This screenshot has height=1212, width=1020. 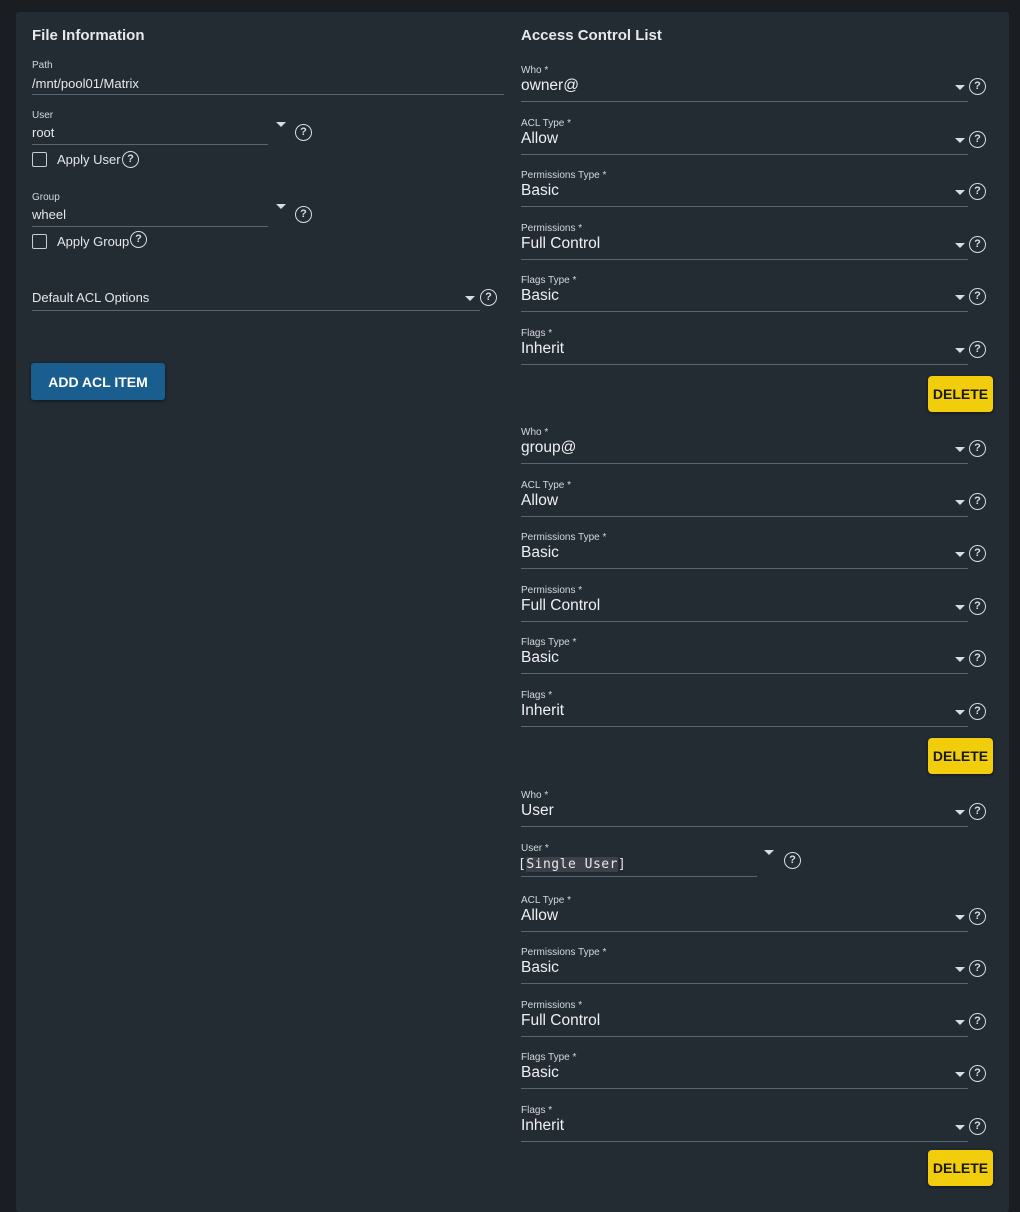 I want to click on acl-2-permissions-type-select: Permissions Type * Basic, so click(x=744, y=551).